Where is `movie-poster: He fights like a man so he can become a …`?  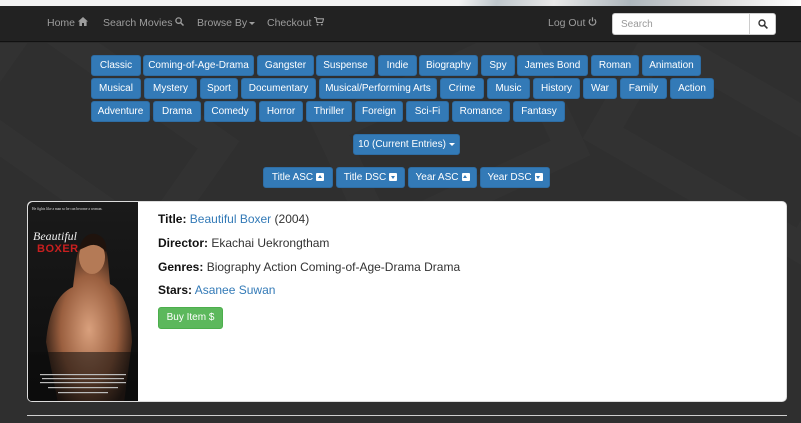
movie-poster: He fights like a man so he can become a … is located at coordinates (83, 301).